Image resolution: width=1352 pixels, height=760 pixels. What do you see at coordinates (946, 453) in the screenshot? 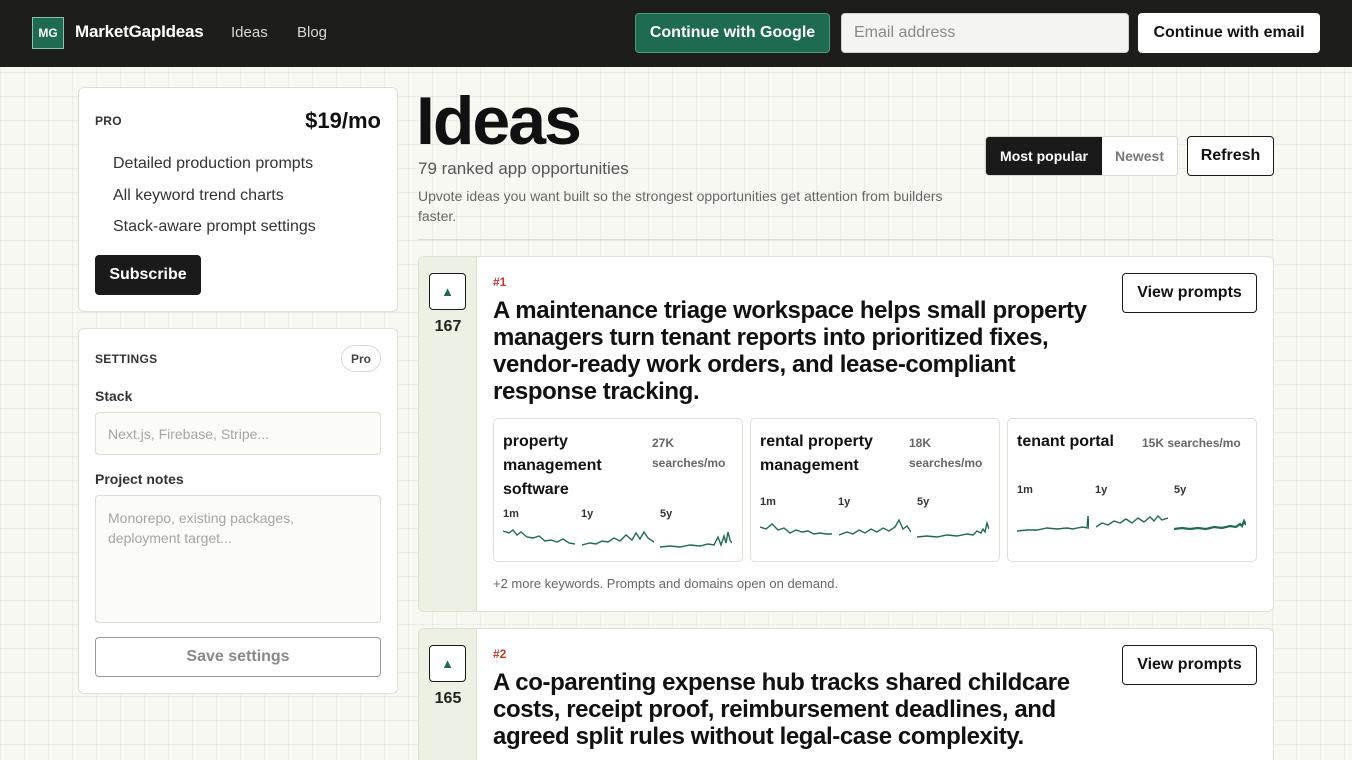
I see `keyword-volume: 18K searches/mo` at bounding box center [946, 453].